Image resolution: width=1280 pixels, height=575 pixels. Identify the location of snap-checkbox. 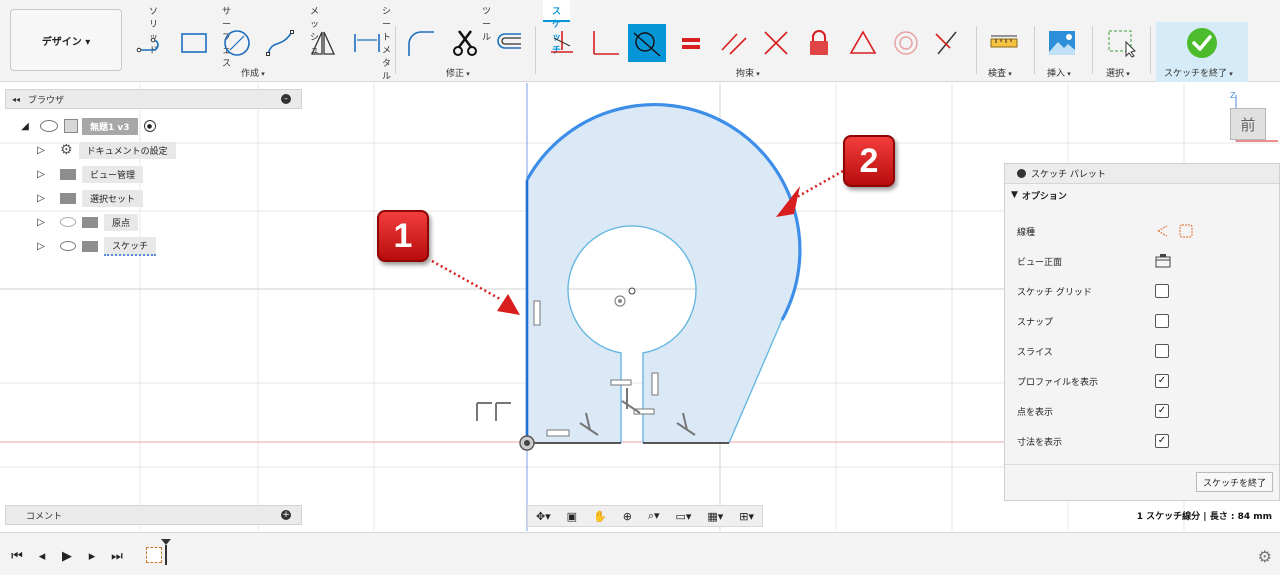
(1162, 321).